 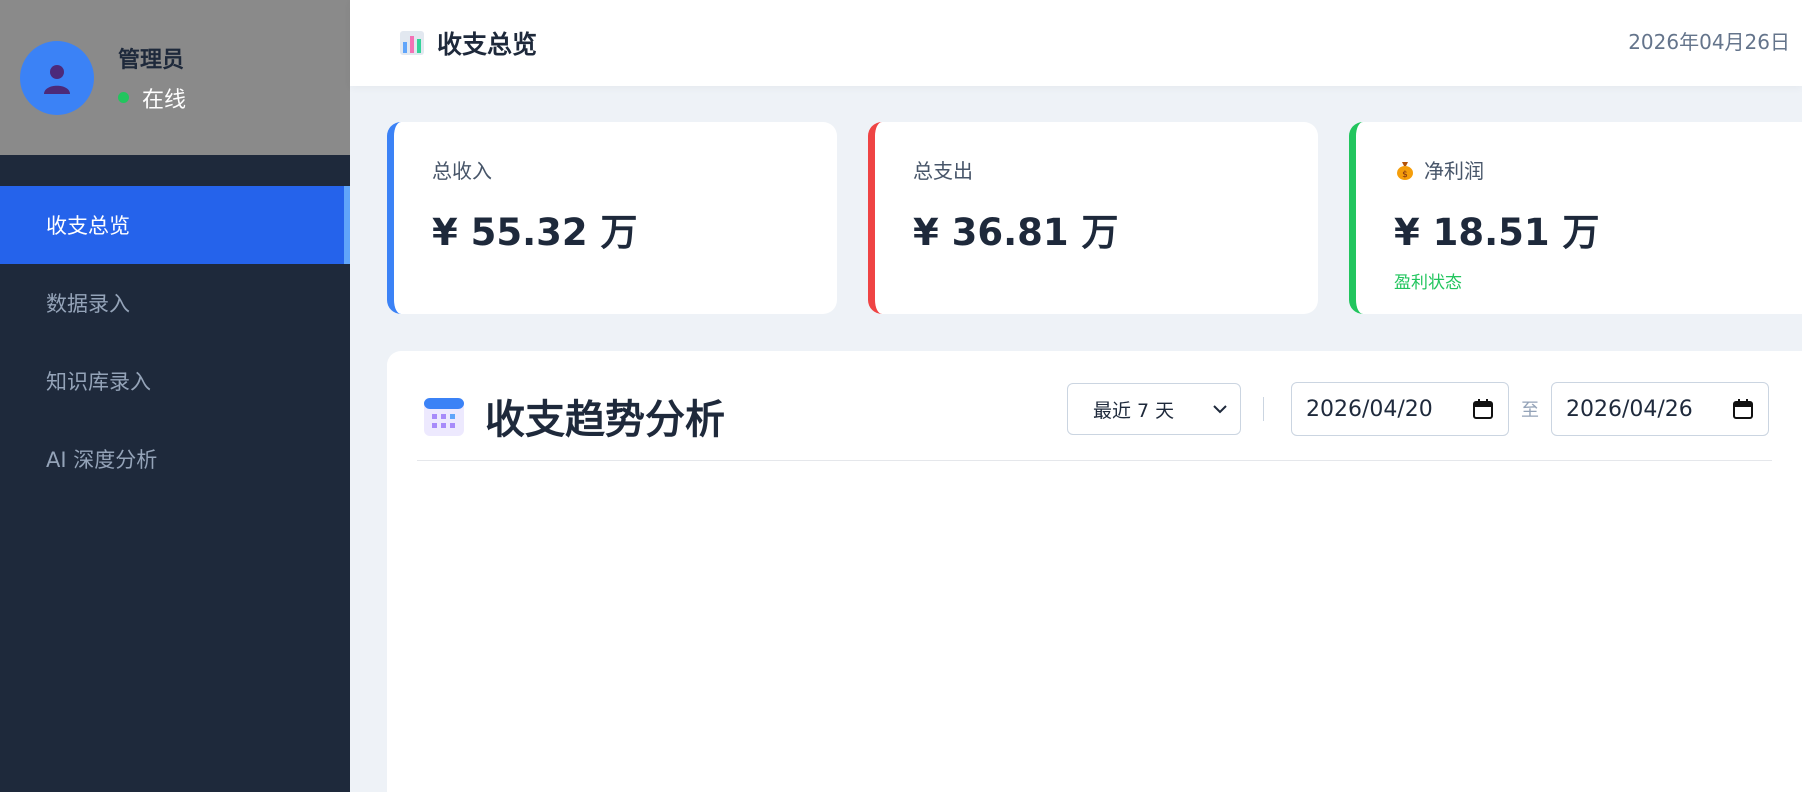 What do you see at coordinates (1629, 409) in the screenshot?
I see `end-date-value: 2026/04/26` at bounding box center [1629, 409].